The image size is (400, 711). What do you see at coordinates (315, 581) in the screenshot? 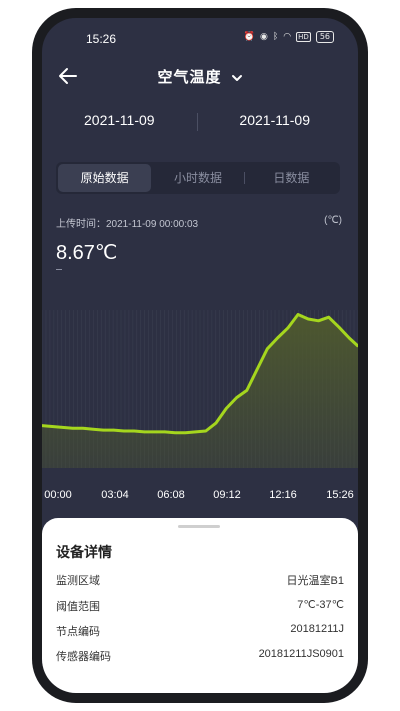
I see `detail-value: 日光温室B1` at bounding box center [315, 581].